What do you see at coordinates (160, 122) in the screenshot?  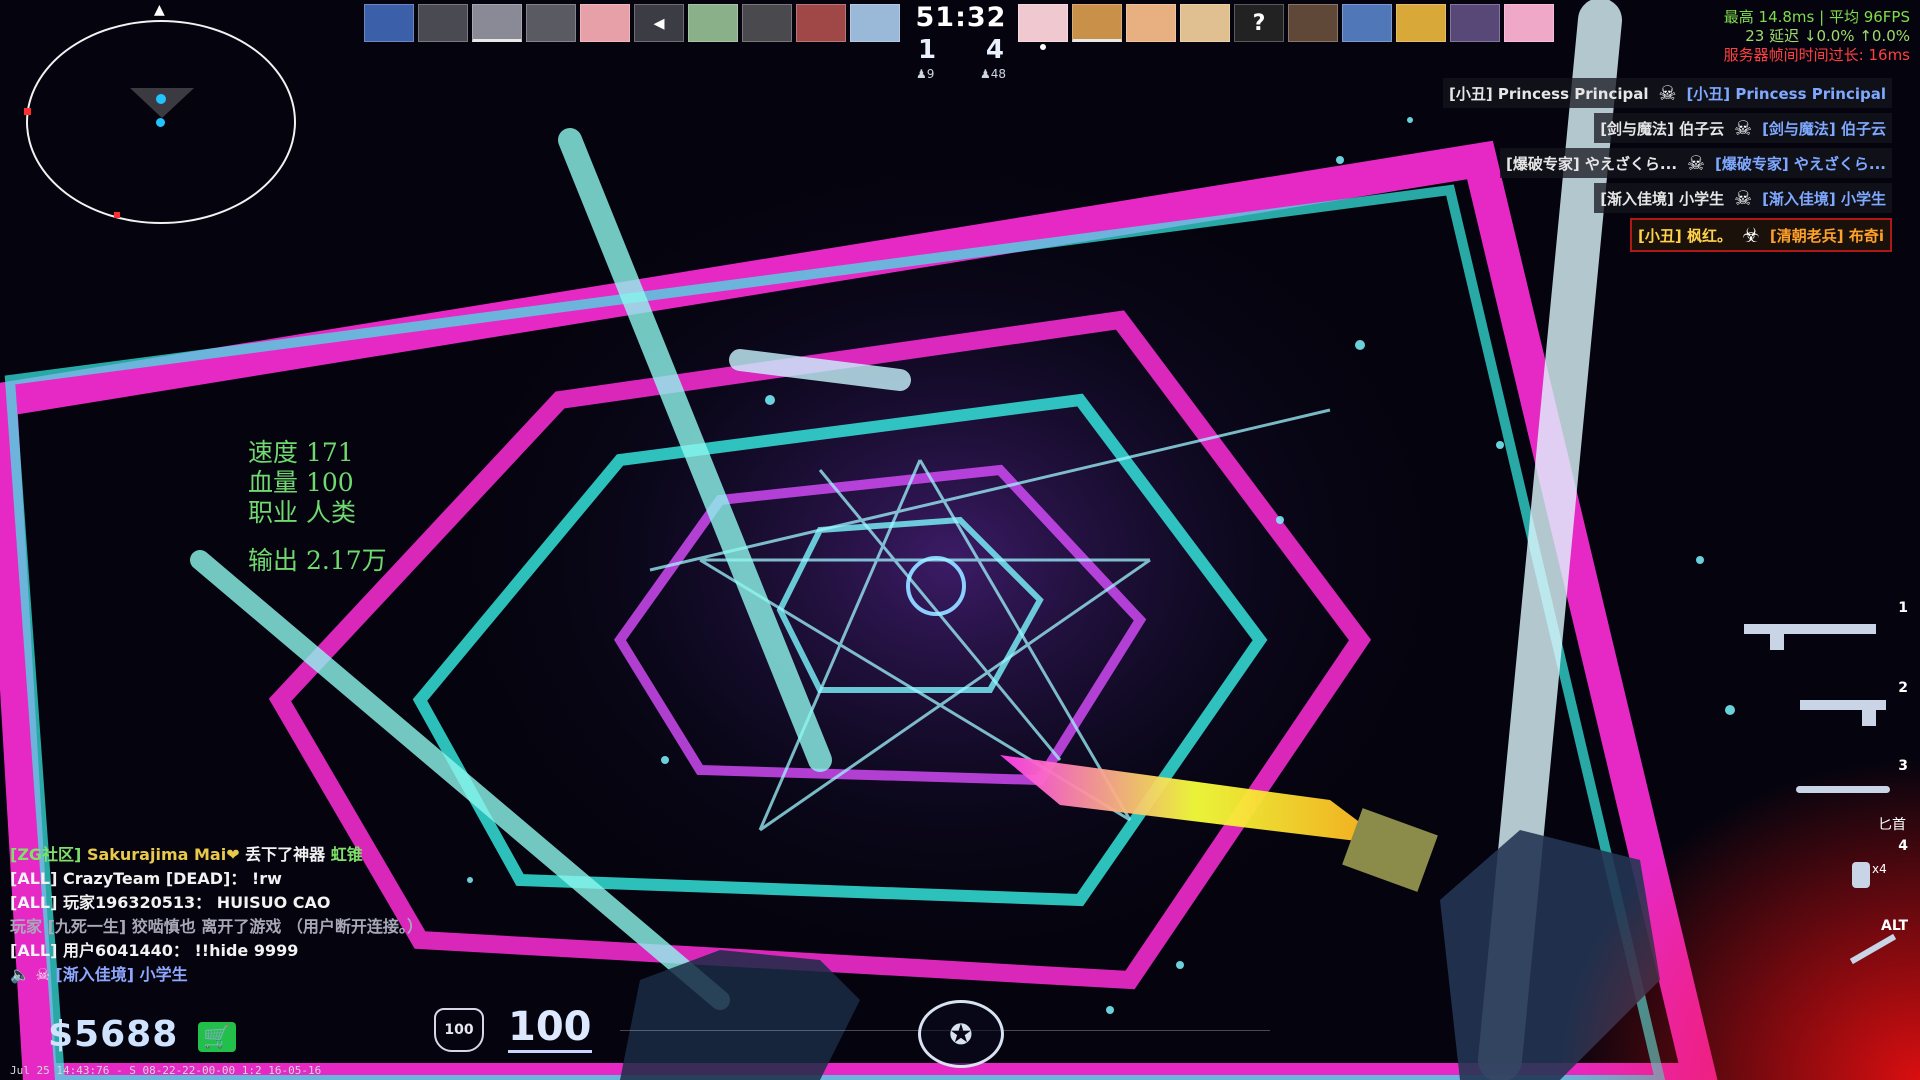 I see `teammate-dot` at bounding box center [160, 122].